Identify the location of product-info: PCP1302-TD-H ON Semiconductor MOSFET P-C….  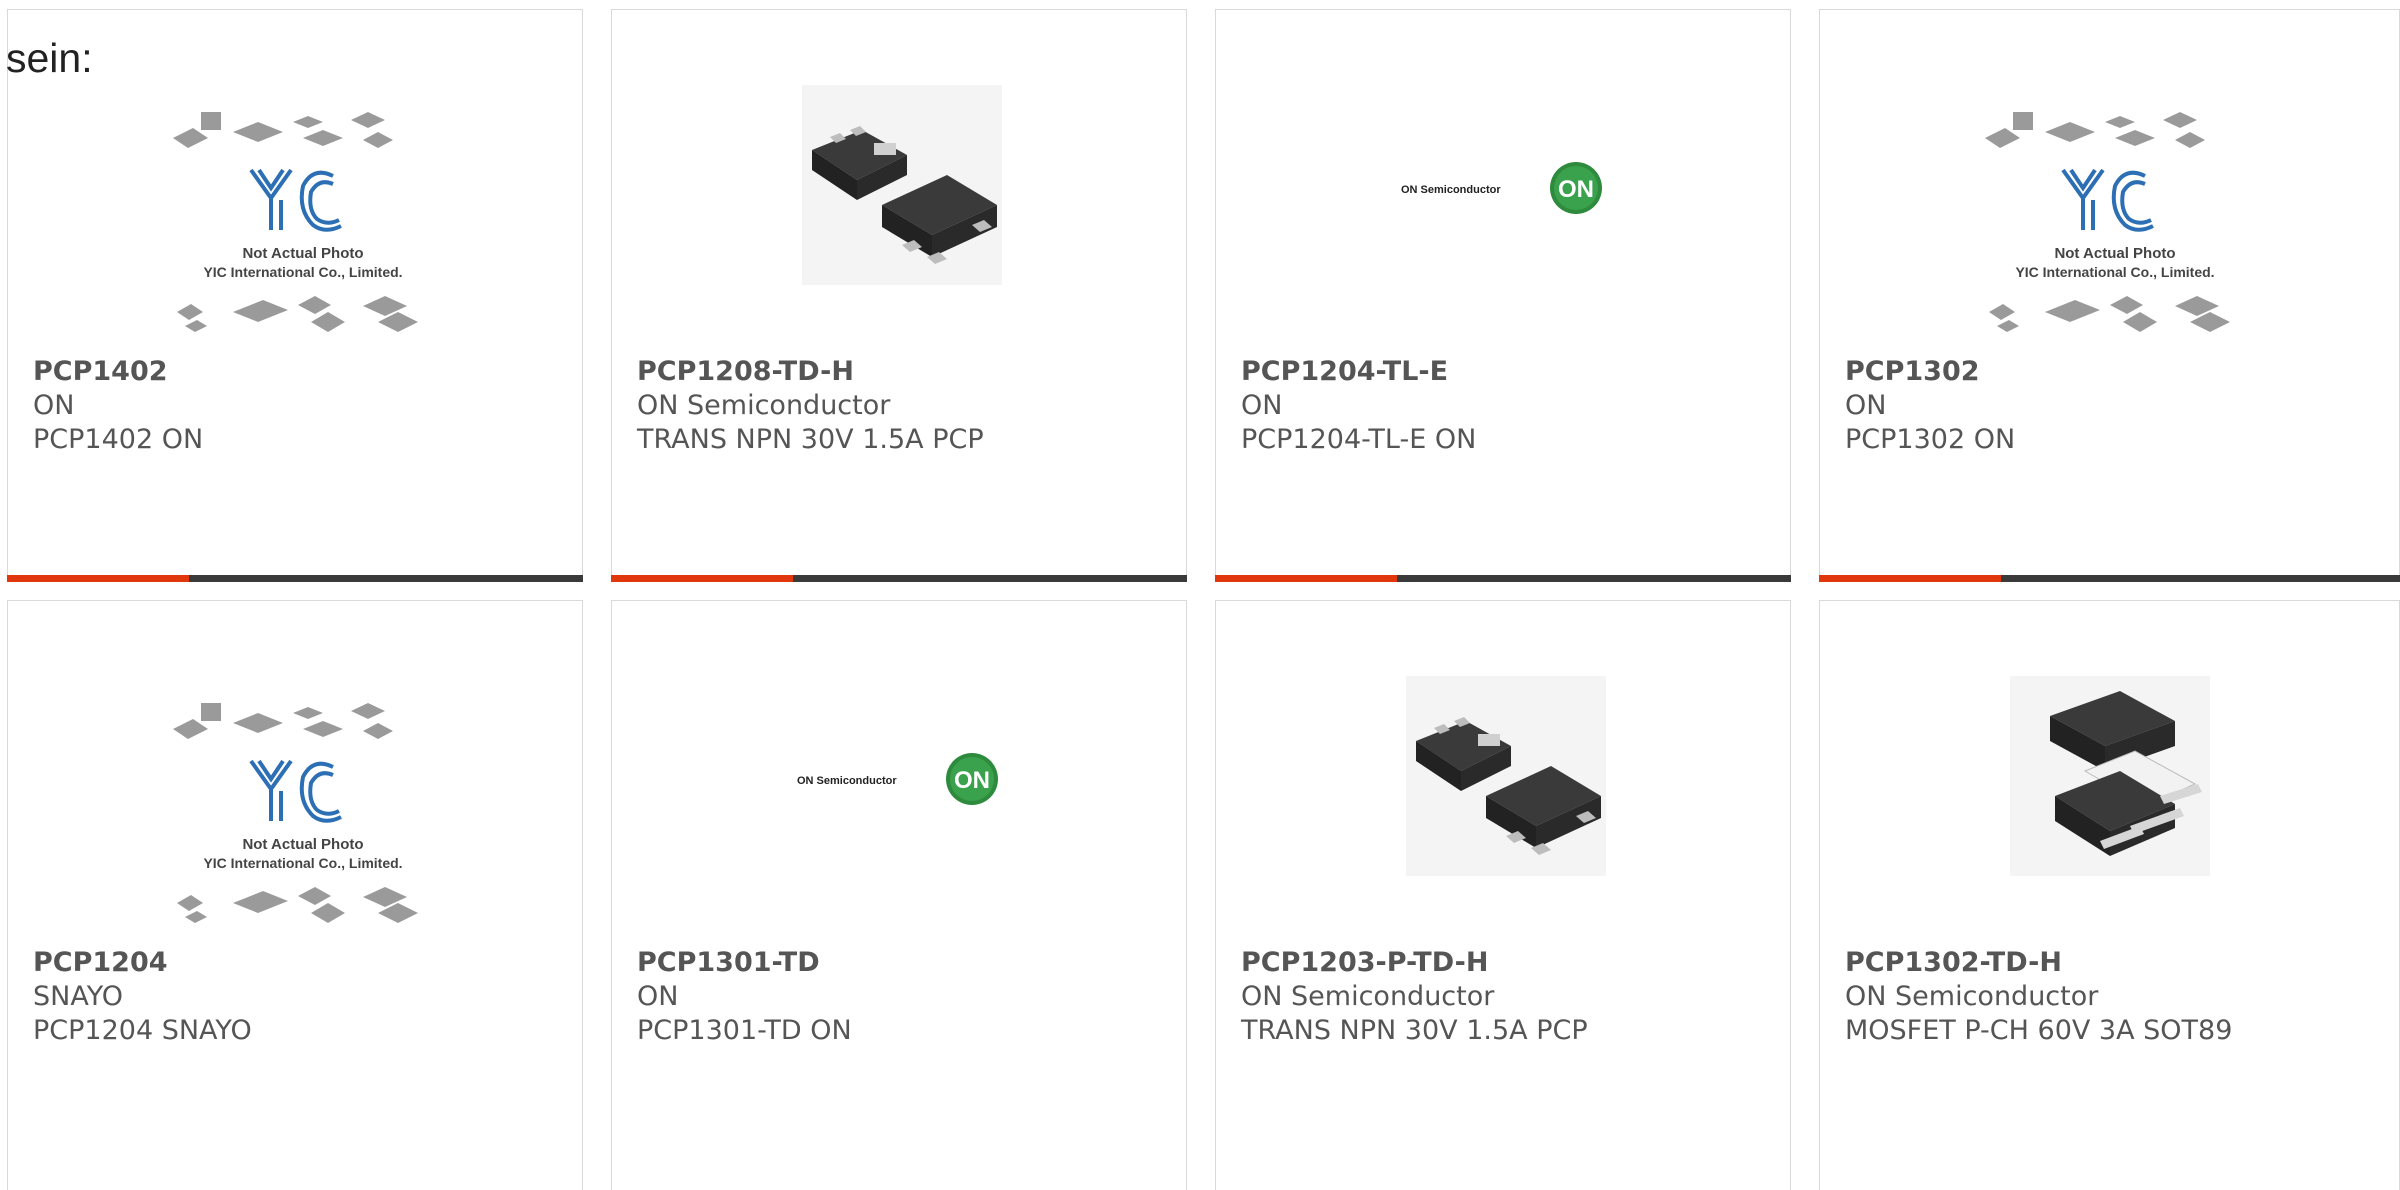
(2038, 997).